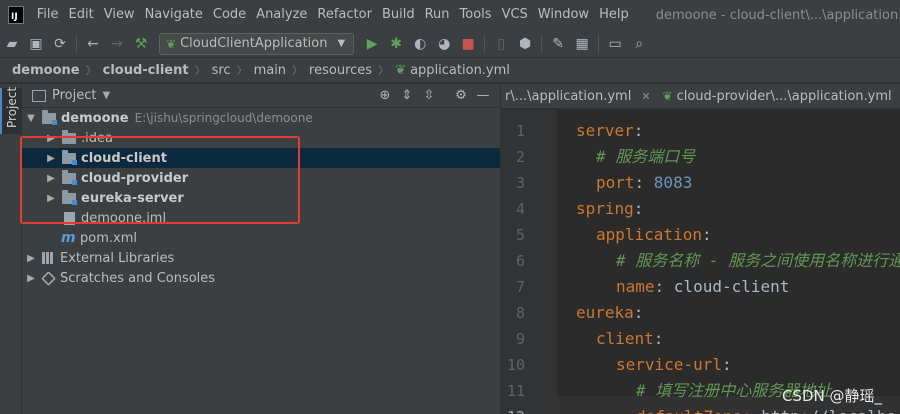  I want to click on forward-arrow-icon: →, so click(117, 44).